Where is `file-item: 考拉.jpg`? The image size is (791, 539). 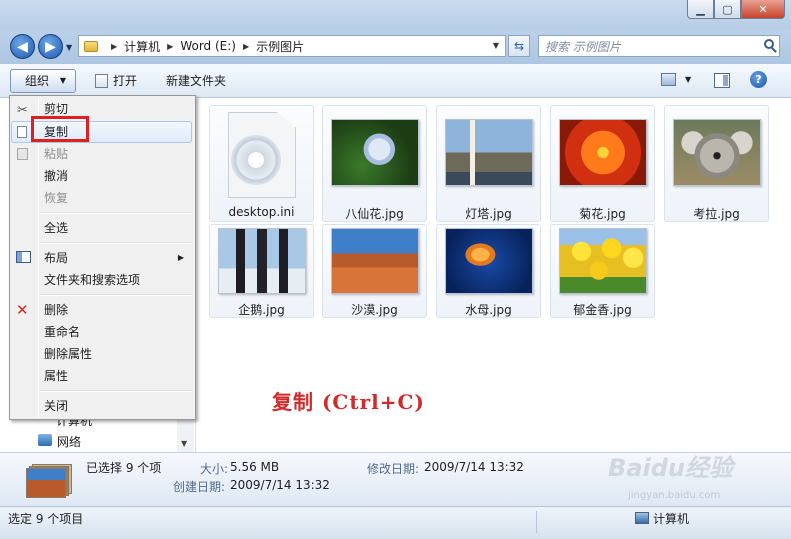 file-item: 考拉.jpg is located at coordinates (716, 163).